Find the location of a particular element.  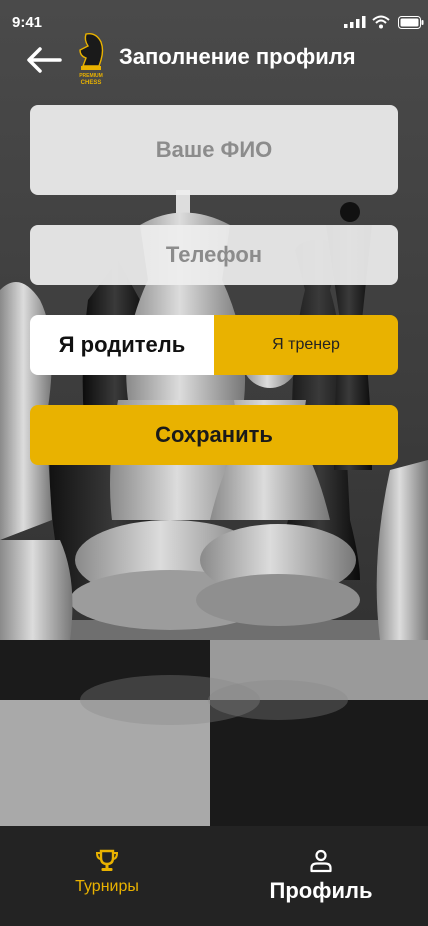

tab-tournaments-label: Турниры is located at coordinates (107, 886).